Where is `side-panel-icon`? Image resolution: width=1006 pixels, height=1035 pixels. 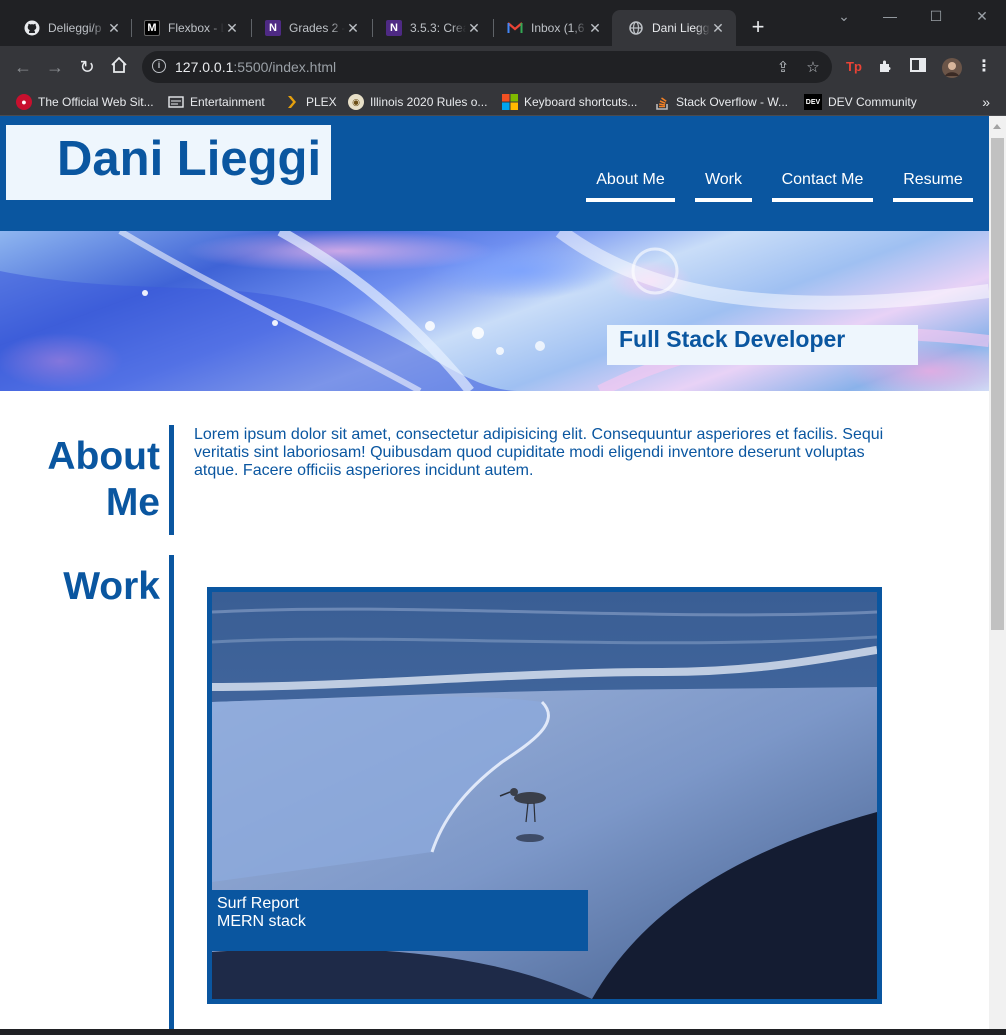 side-panel-icon is located at coordinates (918, 67).